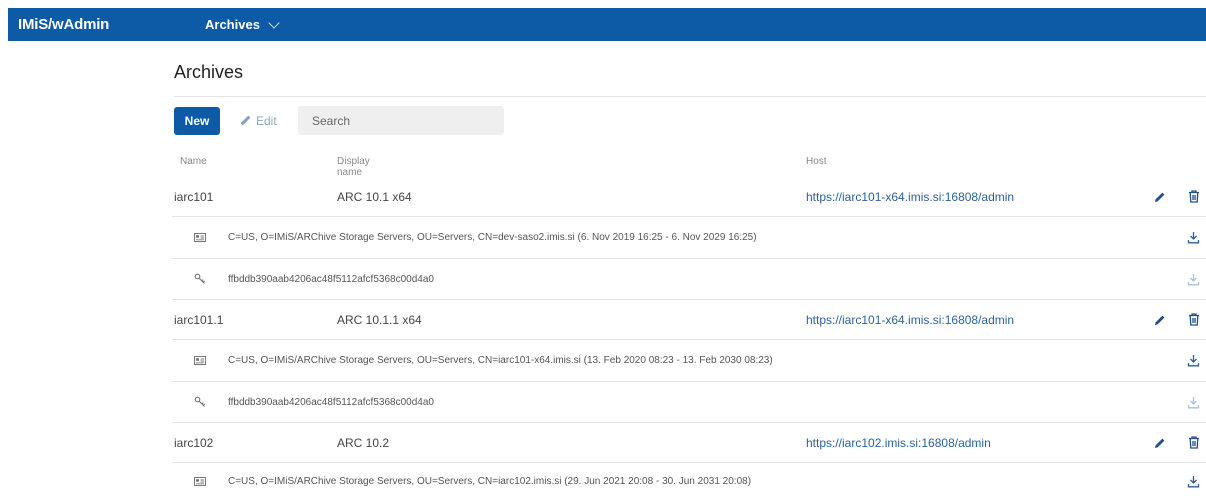 This screenshot has width=1206, height=499. Describe the element at coordinates (401, 120) in the screenshot. I see `search-input` at that location.